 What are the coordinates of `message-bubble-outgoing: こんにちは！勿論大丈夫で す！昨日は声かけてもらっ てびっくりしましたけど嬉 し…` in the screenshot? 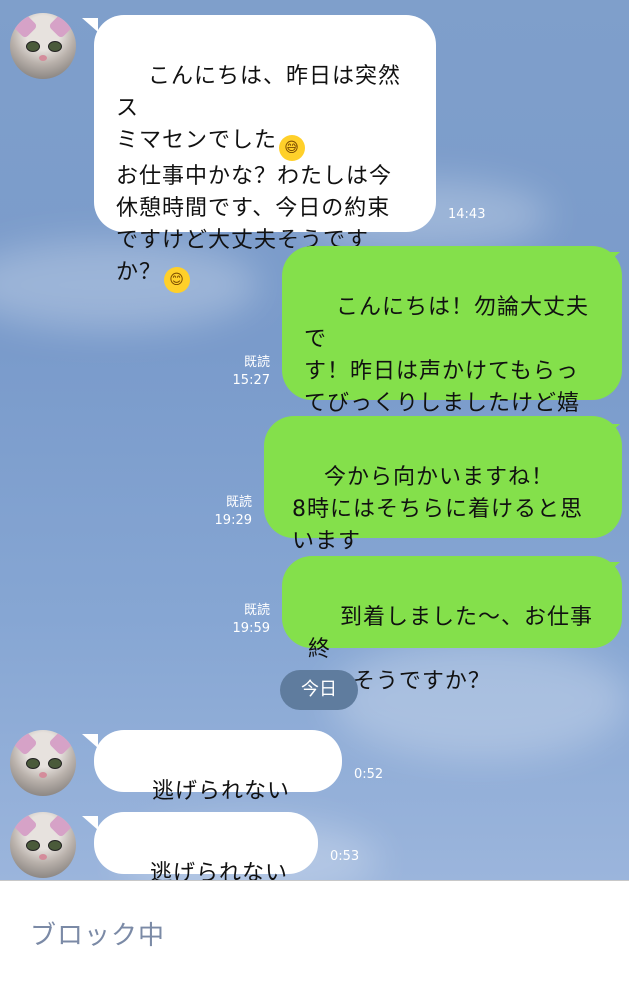 It's located at (452, 351).